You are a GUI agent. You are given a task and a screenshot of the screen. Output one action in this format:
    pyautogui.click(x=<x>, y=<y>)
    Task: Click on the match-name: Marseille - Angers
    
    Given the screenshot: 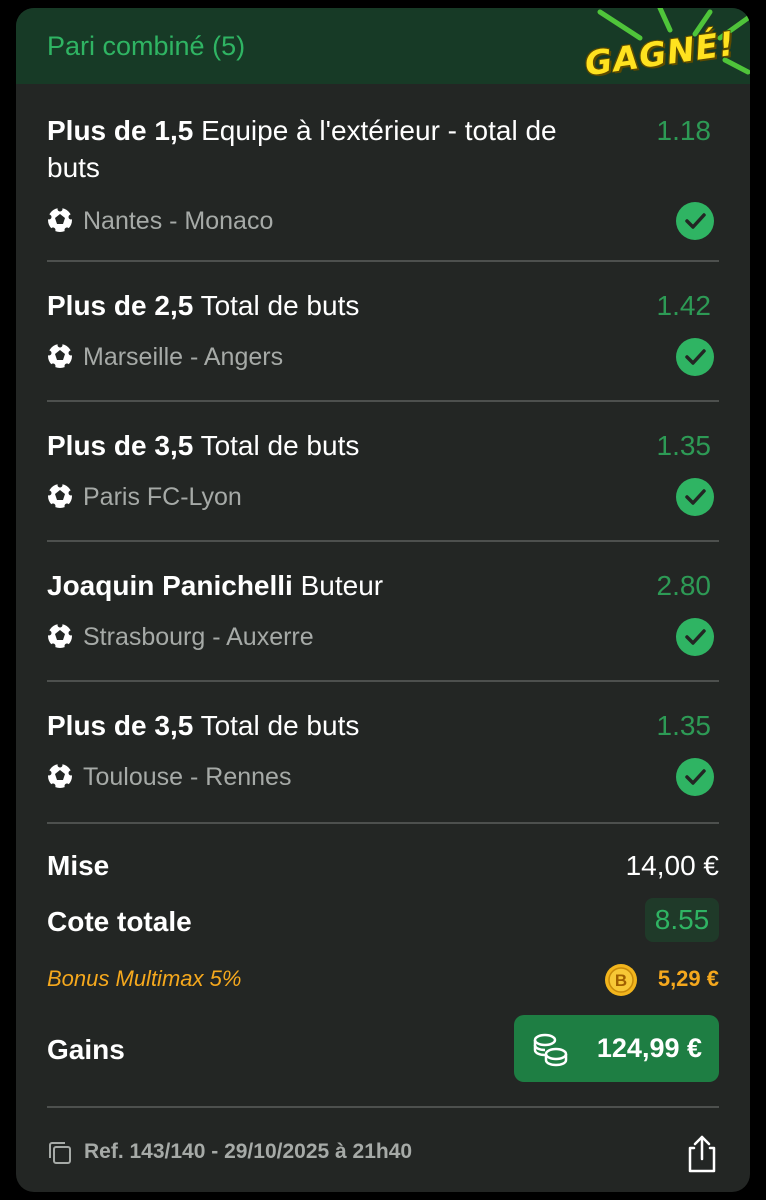 What is the action you would take?
    pyautogui.click(x=183, y=357)
    